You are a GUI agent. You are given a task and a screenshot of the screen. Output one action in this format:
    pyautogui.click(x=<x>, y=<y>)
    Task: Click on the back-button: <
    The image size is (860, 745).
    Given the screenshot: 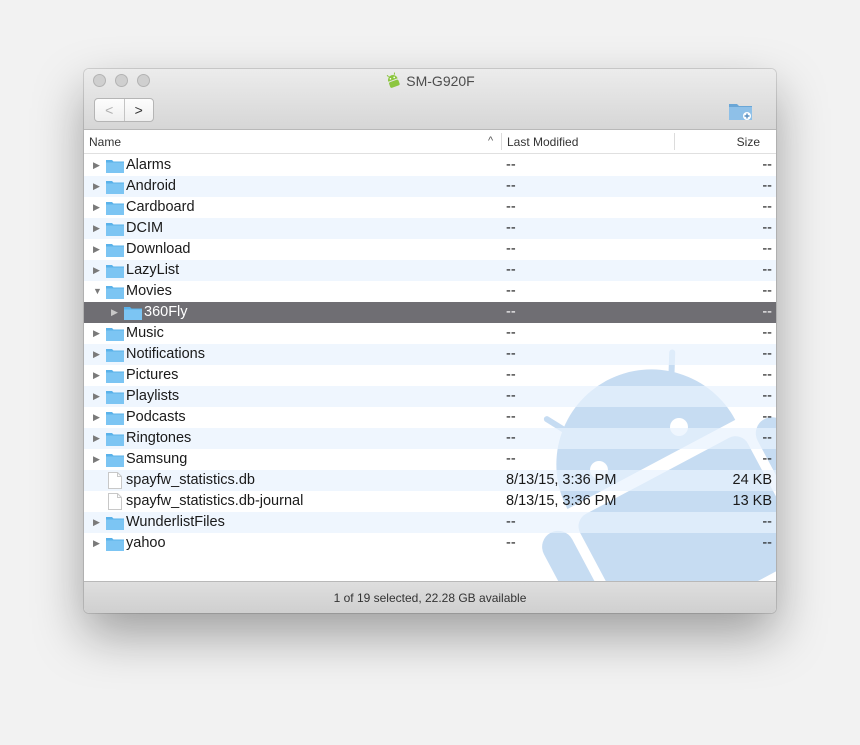 What is the action you would take?
    pyautogui.click(x=109, y=110)
    